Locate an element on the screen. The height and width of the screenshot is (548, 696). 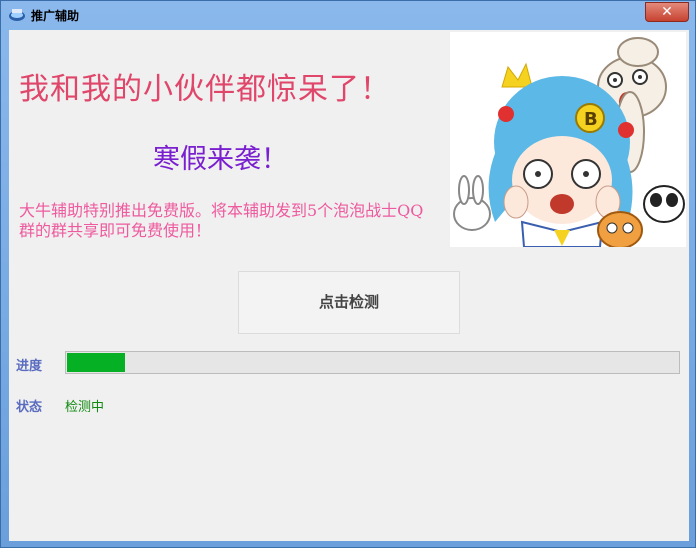
cartoon-illustration: B is located at coordinates (568, 139).